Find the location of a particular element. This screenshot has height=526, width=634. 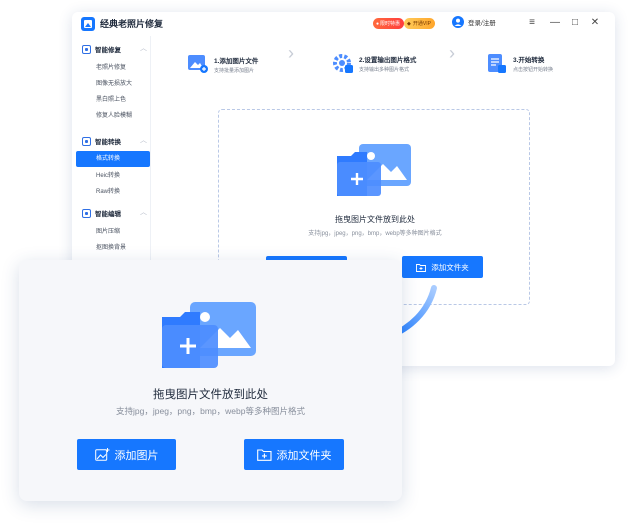

vip-button: ◆ 开通VIP is located at coordinates (419, 23).